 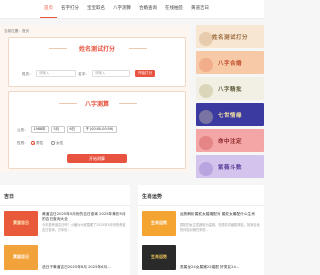 What do you see at coordinates (17, 31) in the screenshot?
I see `breadcrumb: 当前位置：首页` at bounding box center [17, 31].